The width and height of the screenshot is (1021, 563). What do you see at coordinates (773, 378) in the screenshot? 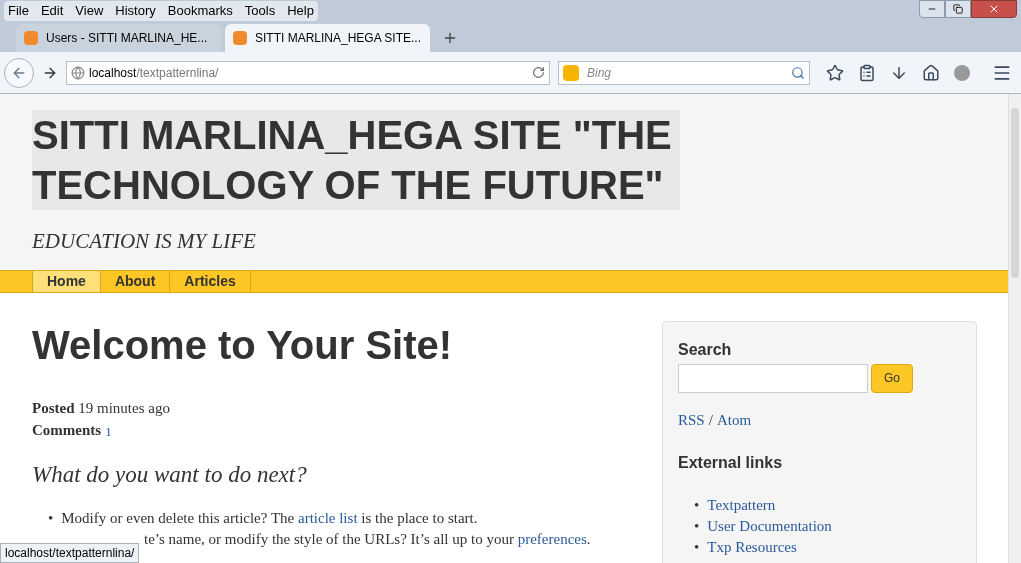
I see `site-search-input` at bounding box center [773, 378].